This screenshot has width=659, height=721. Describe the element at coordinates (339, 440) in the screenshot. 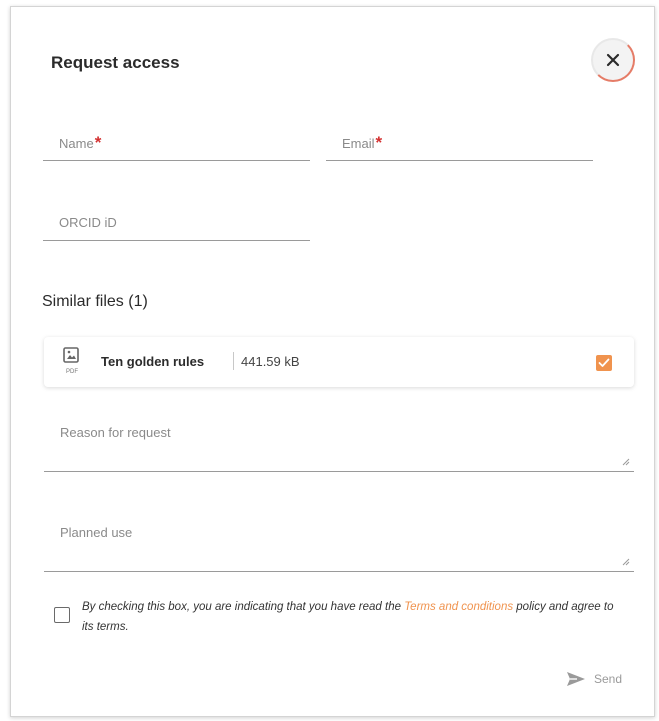

I see `reason-for-request-textarea: Reason for request` at that location.